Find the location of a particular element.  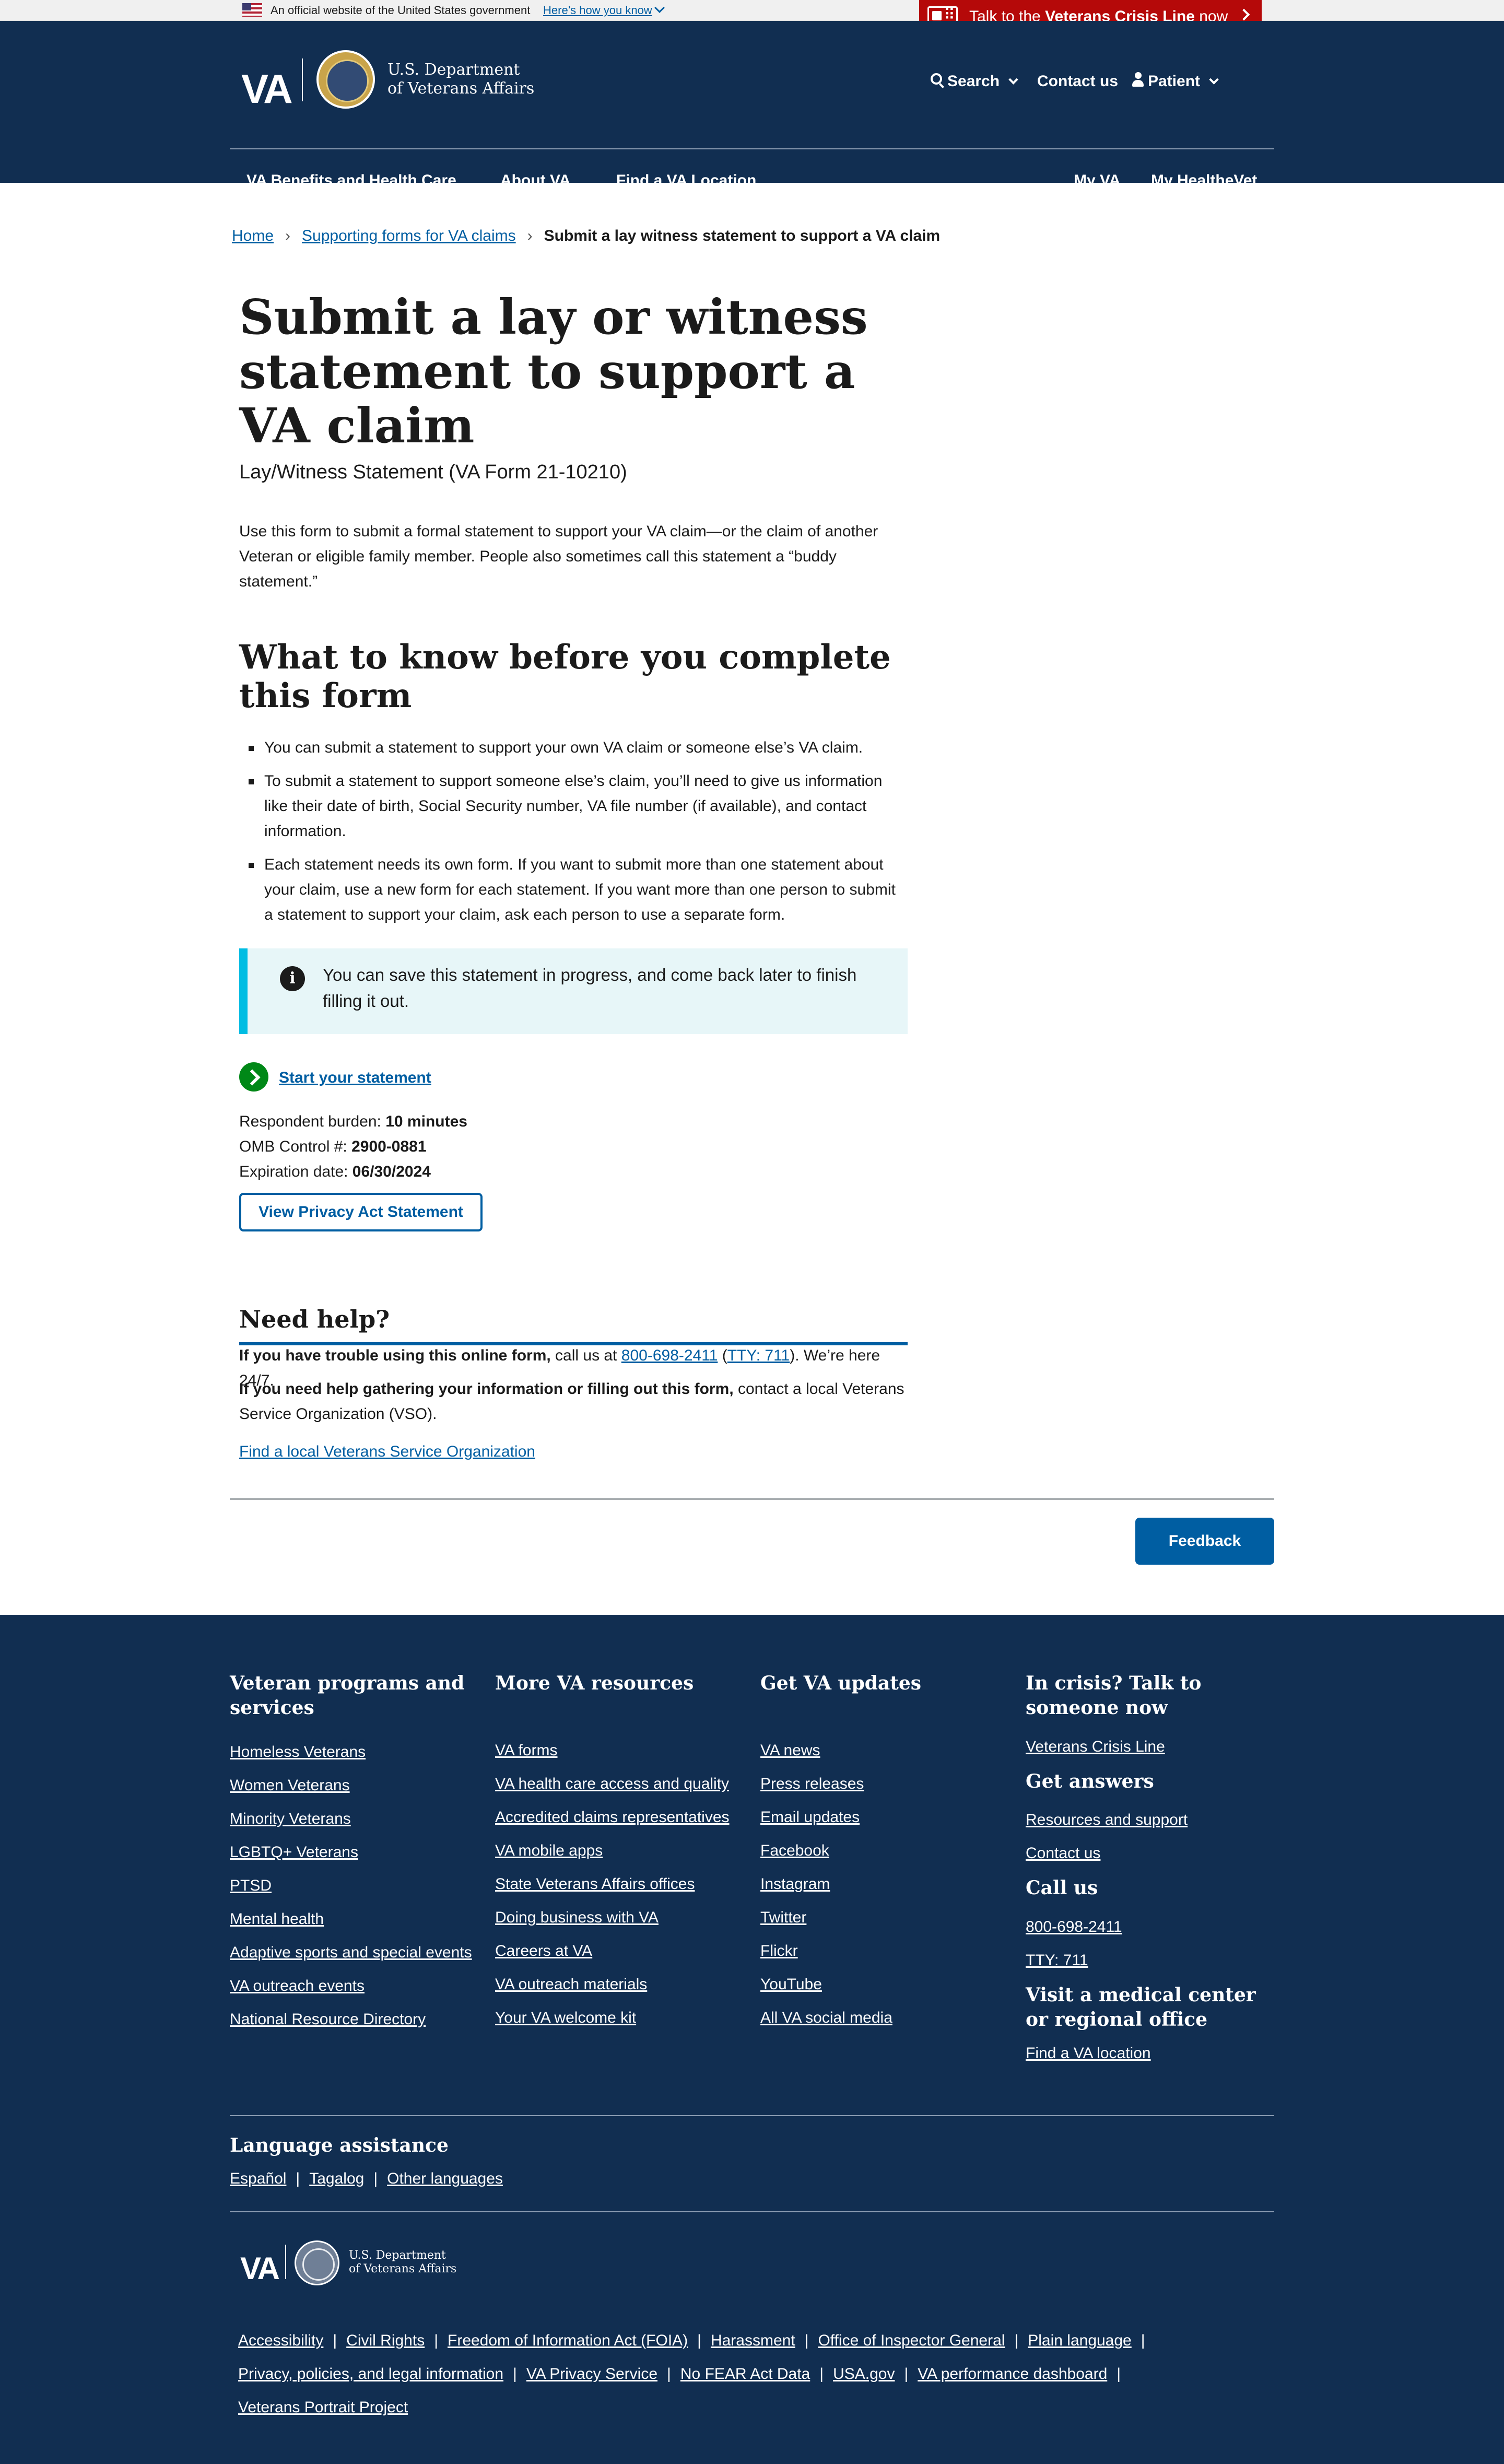

footer-link: VA outreach materials is located at coordinates (571, 1985).